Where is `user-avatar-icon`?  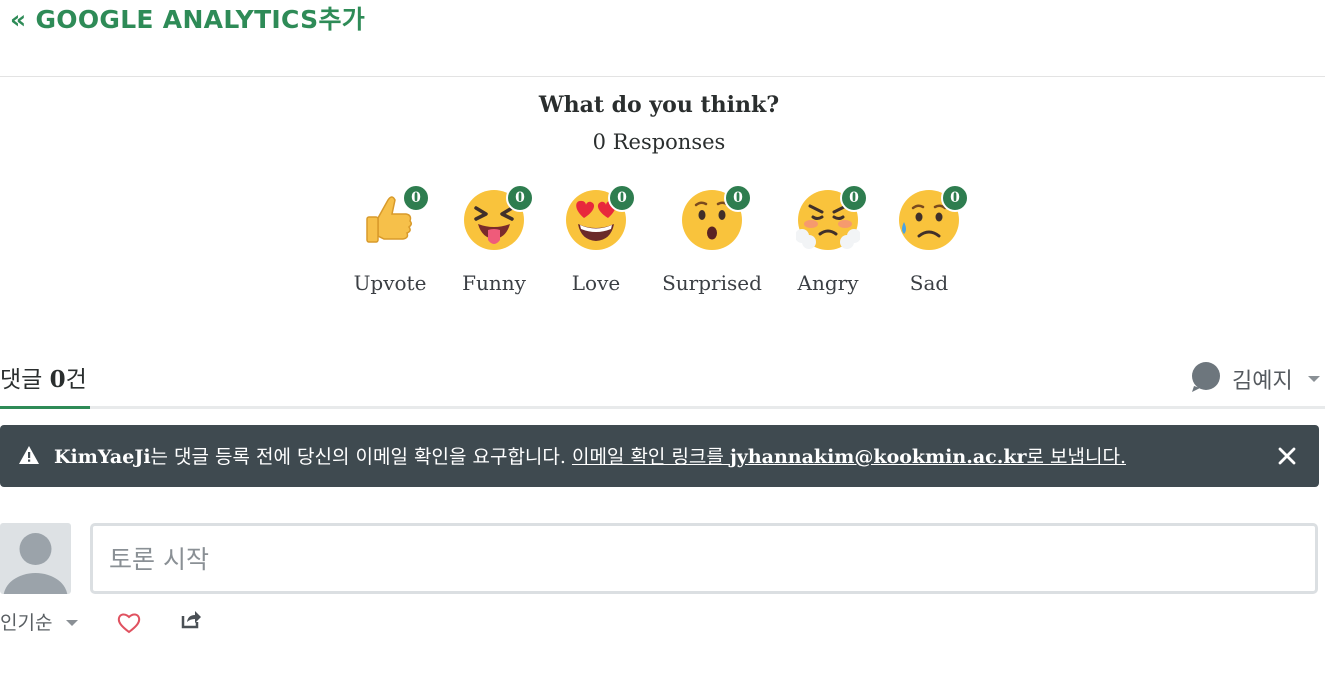
user-avatar-icon is located at coordinates (1206, 377).